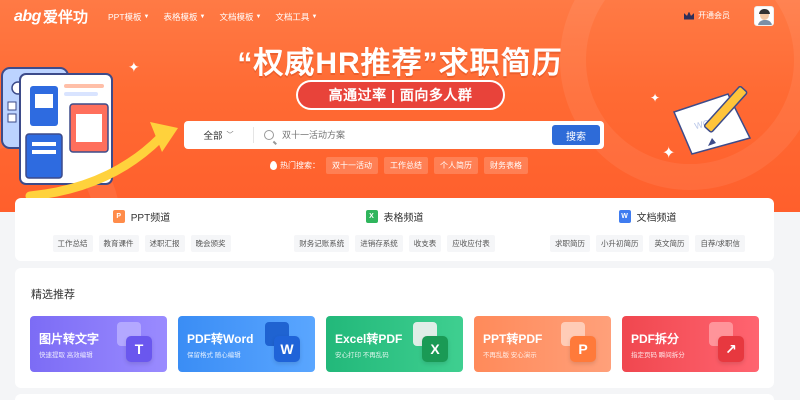 The height and width of the screenshot is (400, 800). Describe the element at coordinates (669, 243) in the screenshot. I see `channel-tag: 英文简历` at that location.